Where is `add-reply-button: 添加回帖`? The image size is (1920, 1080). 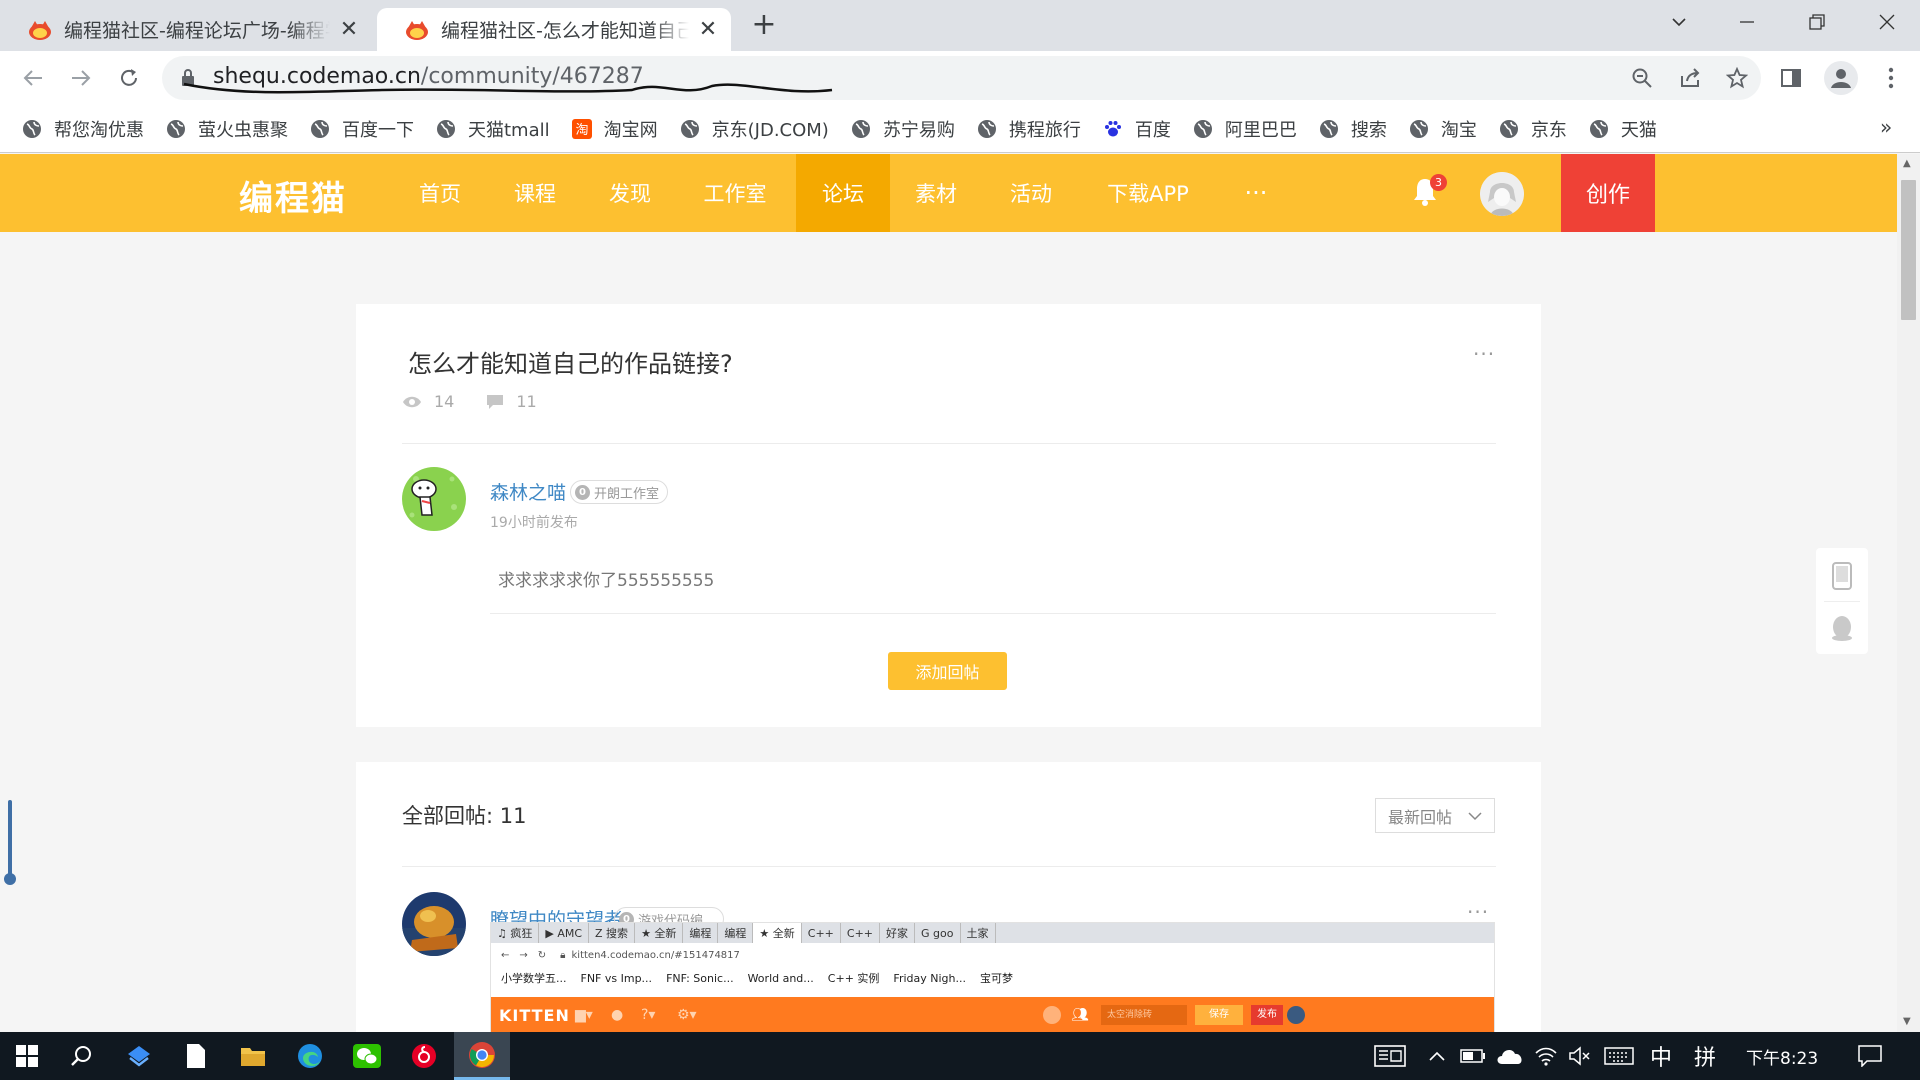 add-reply-button: 添加回帖 is located at coordinates (947, 671).